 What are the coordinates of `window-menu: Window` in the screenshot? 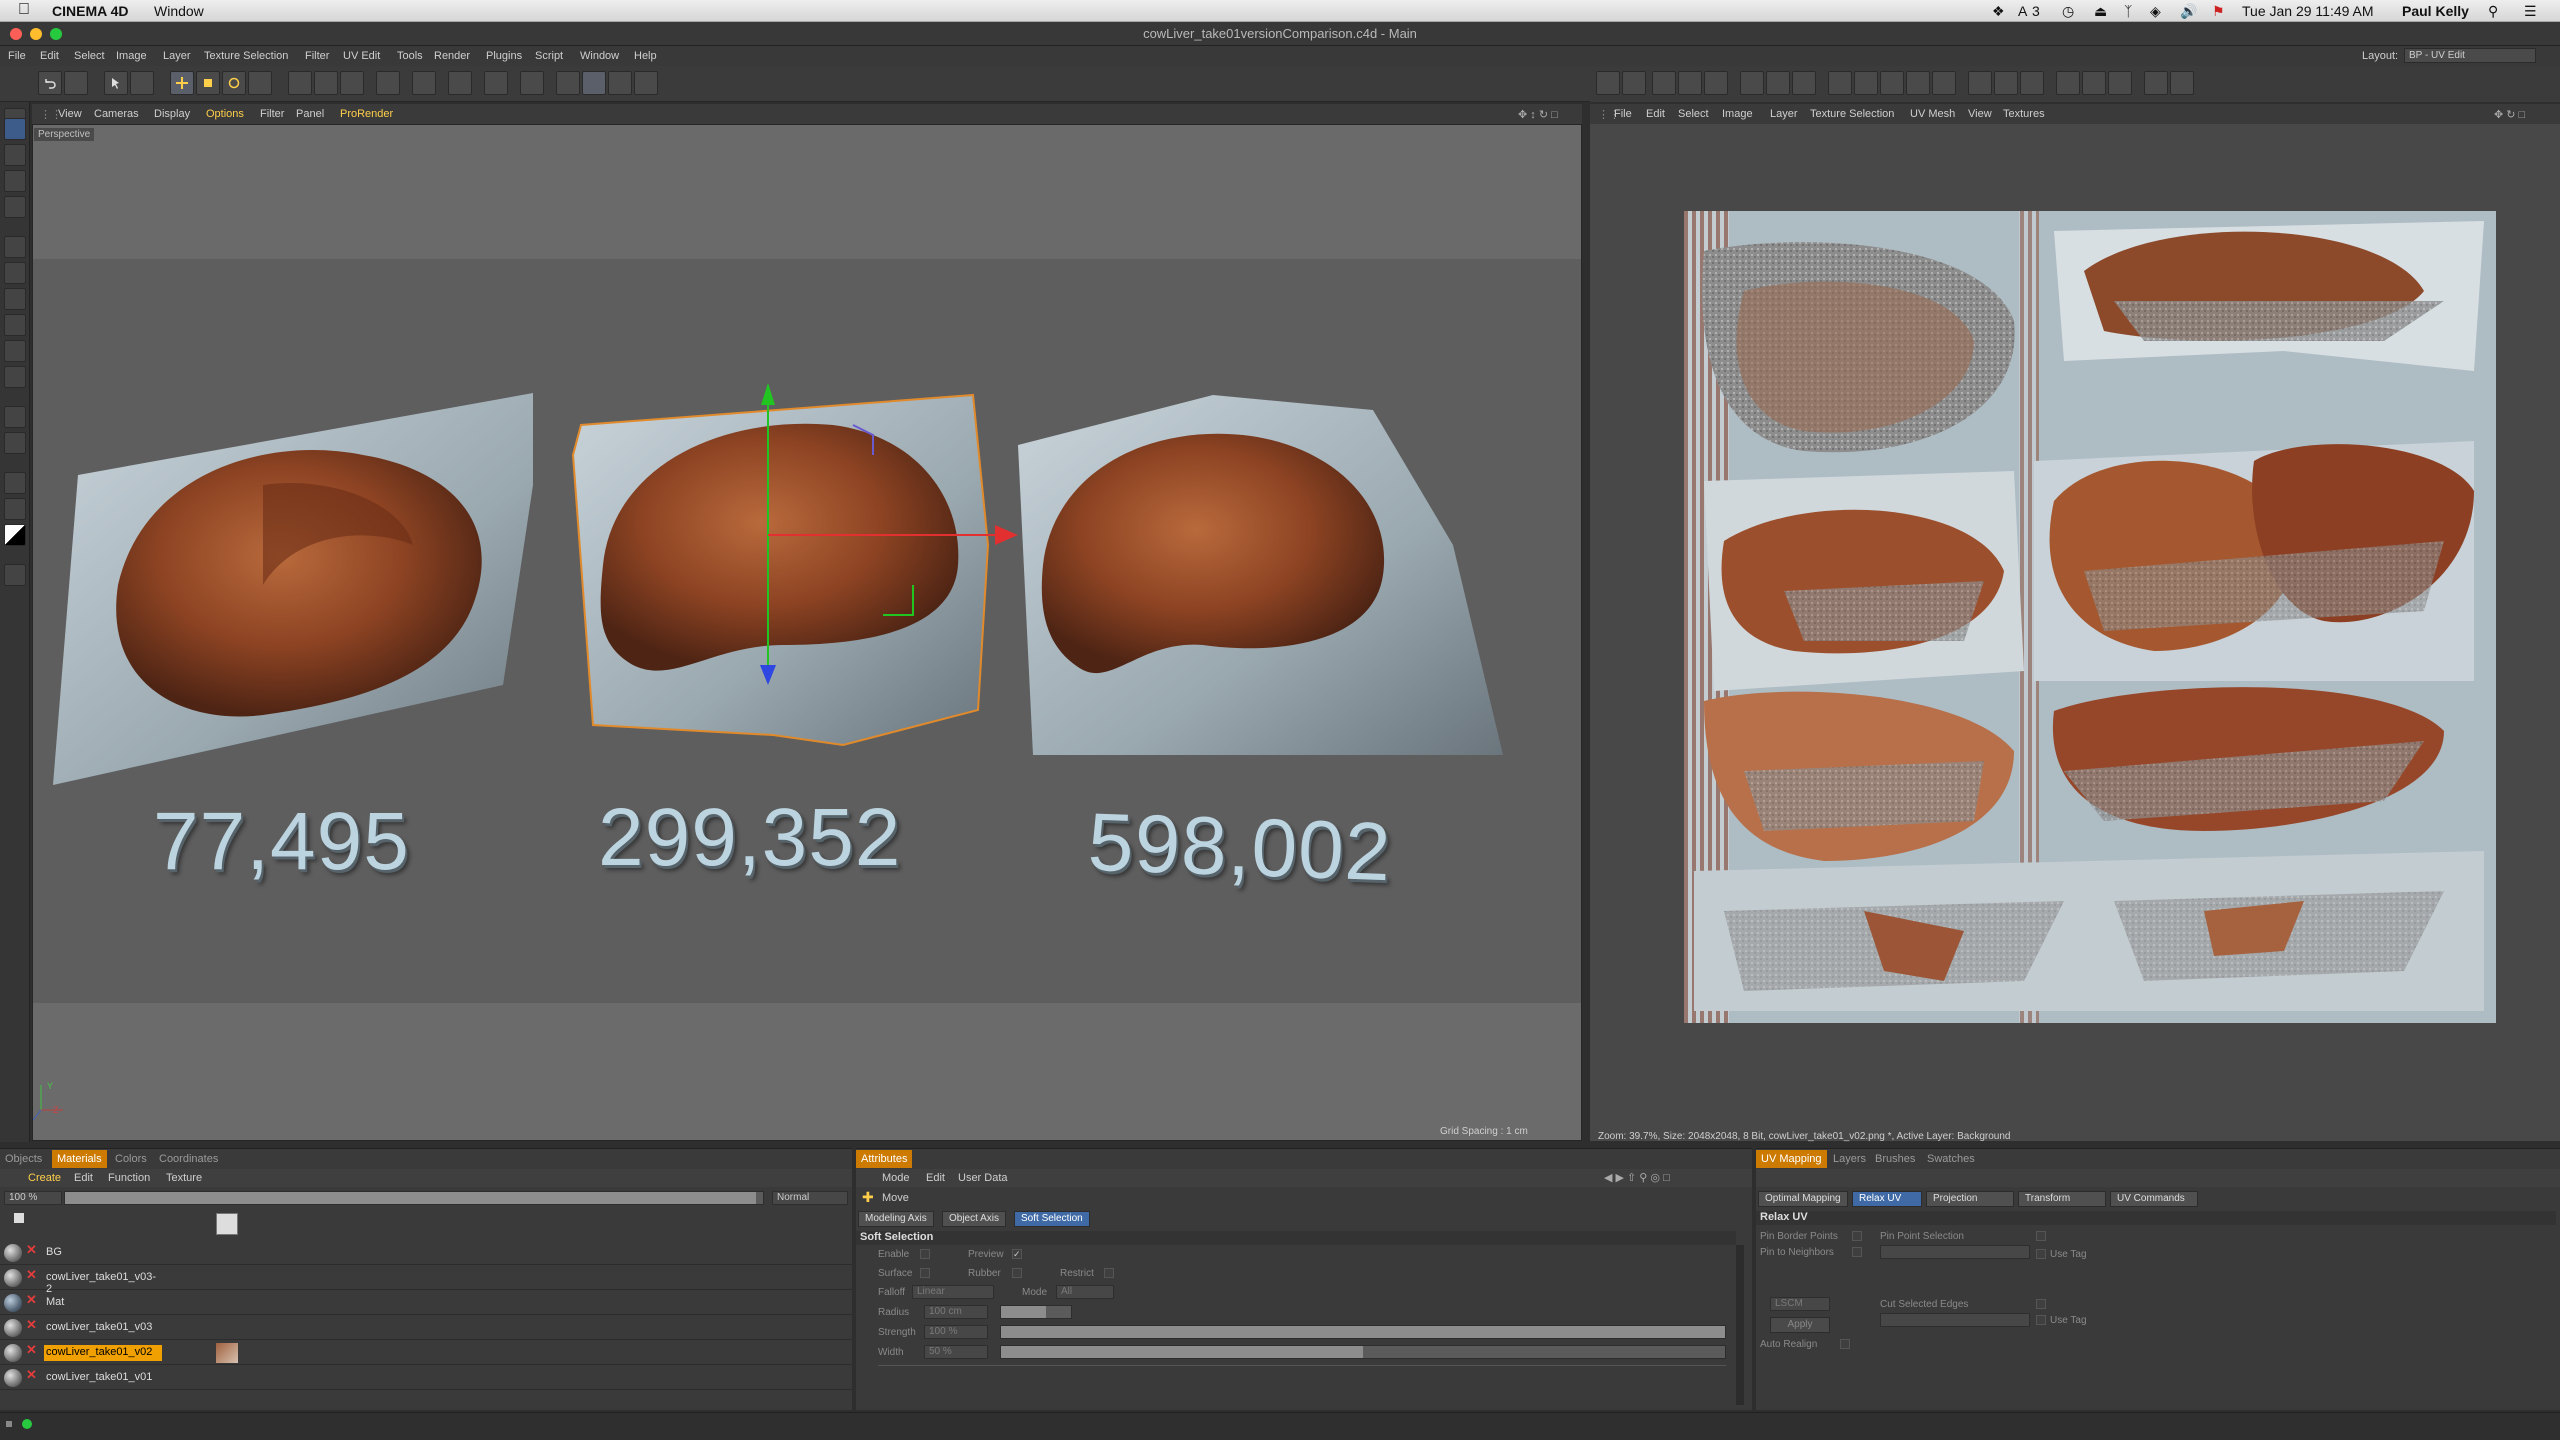 It's located at (179, 11).